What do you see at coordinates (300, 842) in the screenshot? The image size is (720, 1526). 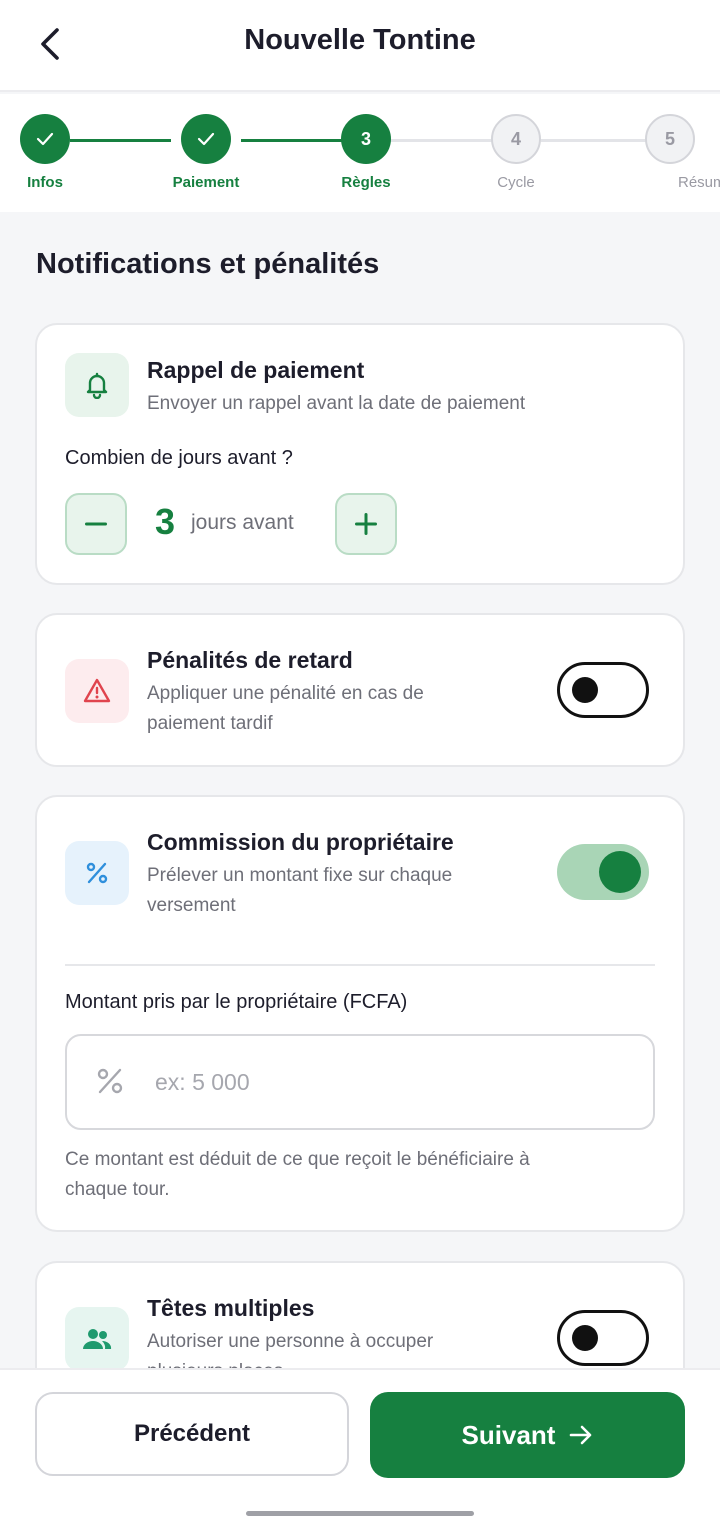 I see `commission-title: Commission du propriétaire` at bounding box center [300, 842].